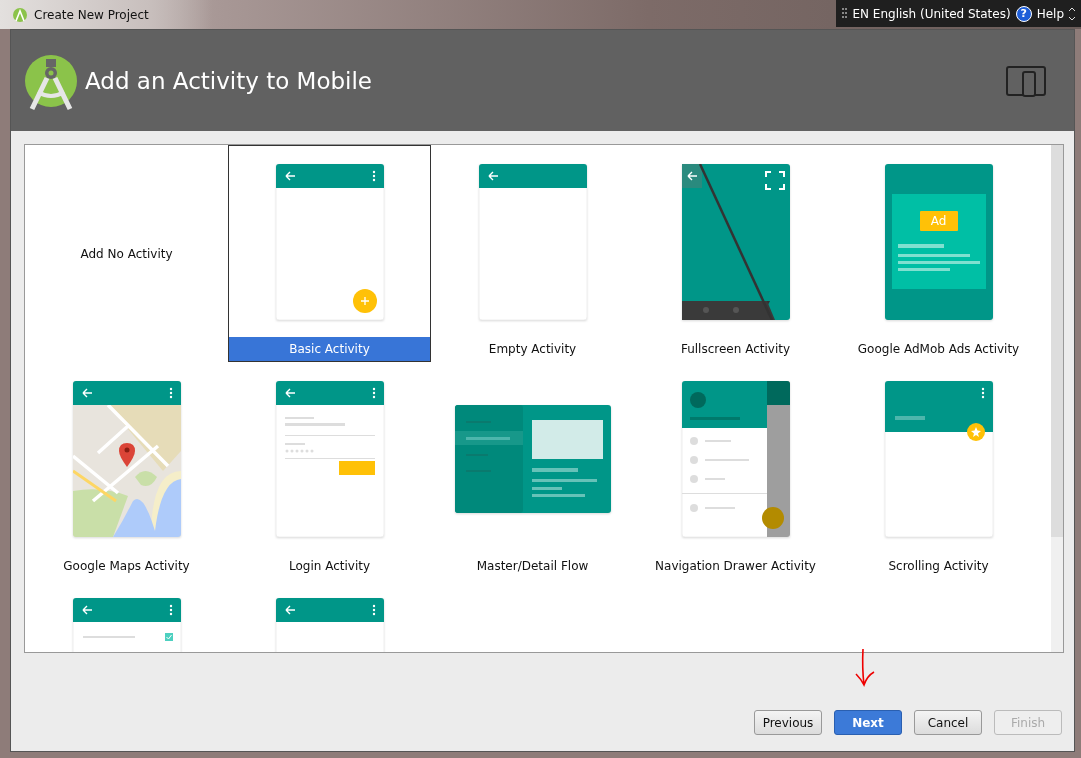  What do you see at coordinates (788, 722) in the screenshot?
I see `dialog-button: Previous` at bounding box center [788, 722].